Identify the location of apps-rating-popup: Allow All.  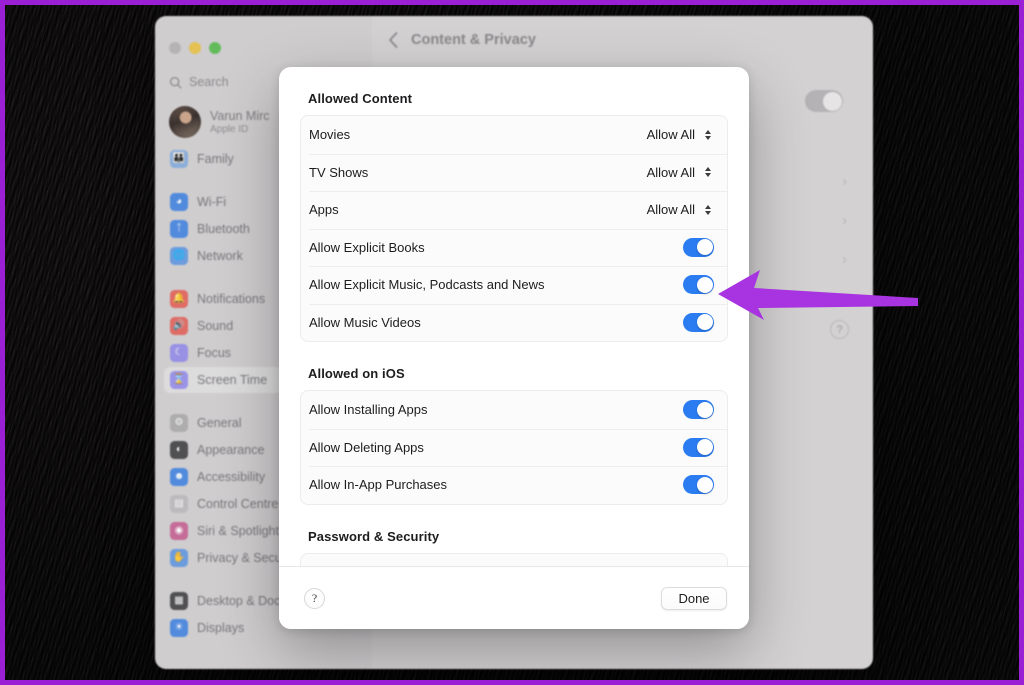
(680, 210).